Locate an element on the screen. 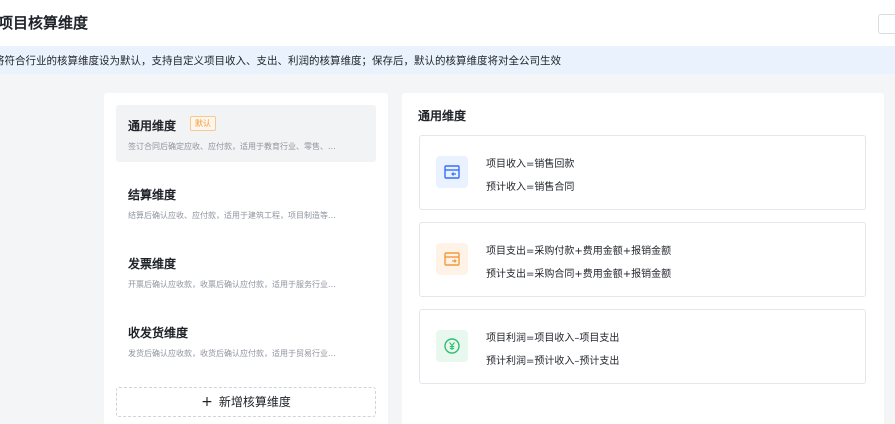  add-dimension-button: + 新增核算维度 is located at coordinates (246, 402).